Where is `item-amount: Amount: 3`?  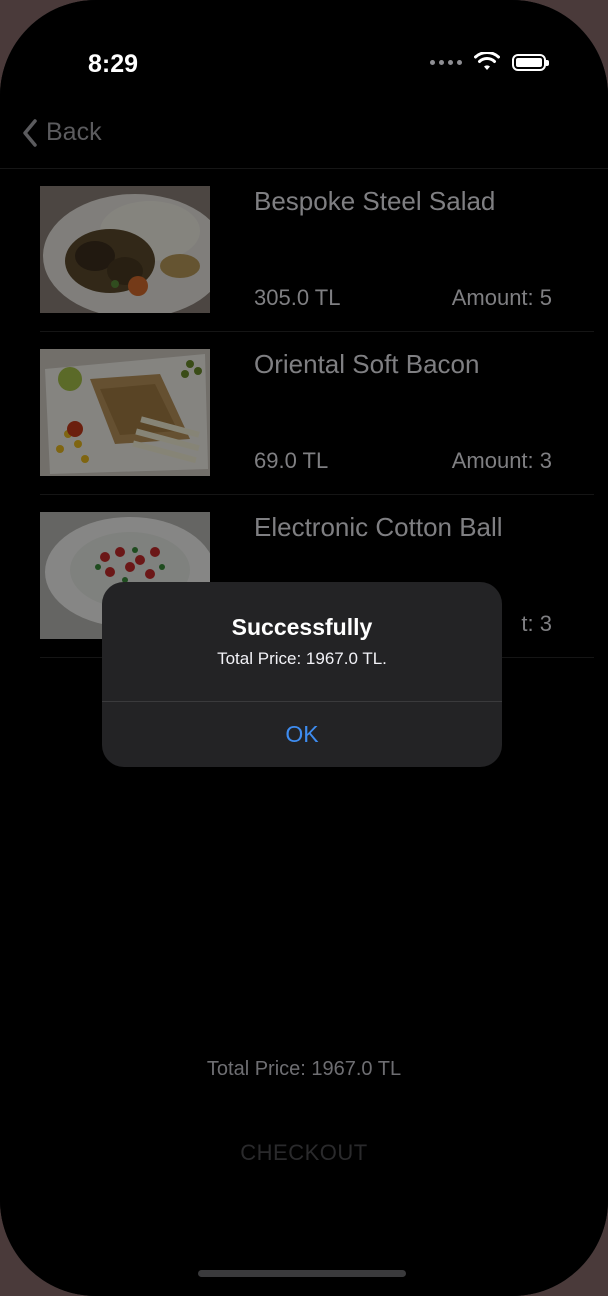 item-amount: Amount: 3 is located at coordinates (501, 460).